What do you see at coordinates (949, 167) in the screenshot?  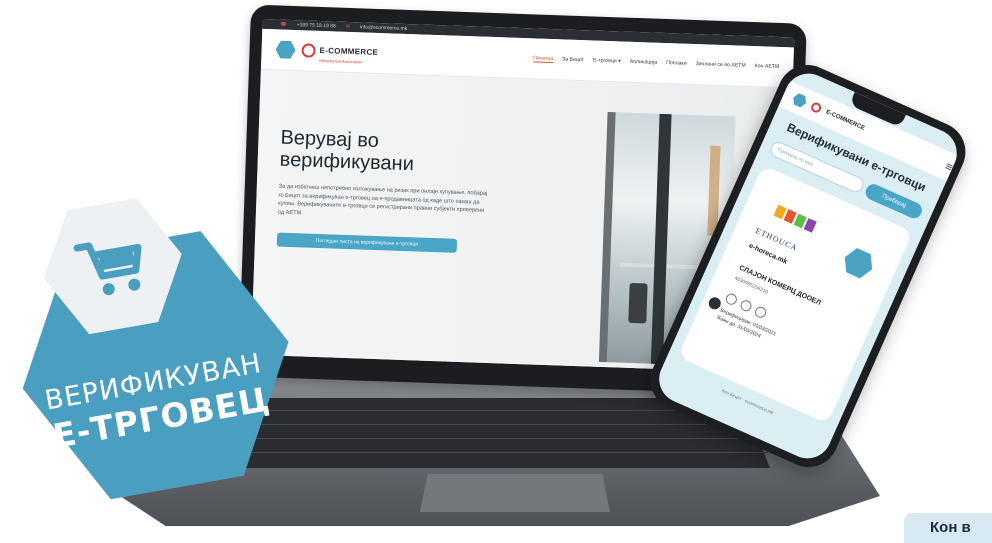 I see `hamburger-icon: ≡` at bounding box center [949, 167].